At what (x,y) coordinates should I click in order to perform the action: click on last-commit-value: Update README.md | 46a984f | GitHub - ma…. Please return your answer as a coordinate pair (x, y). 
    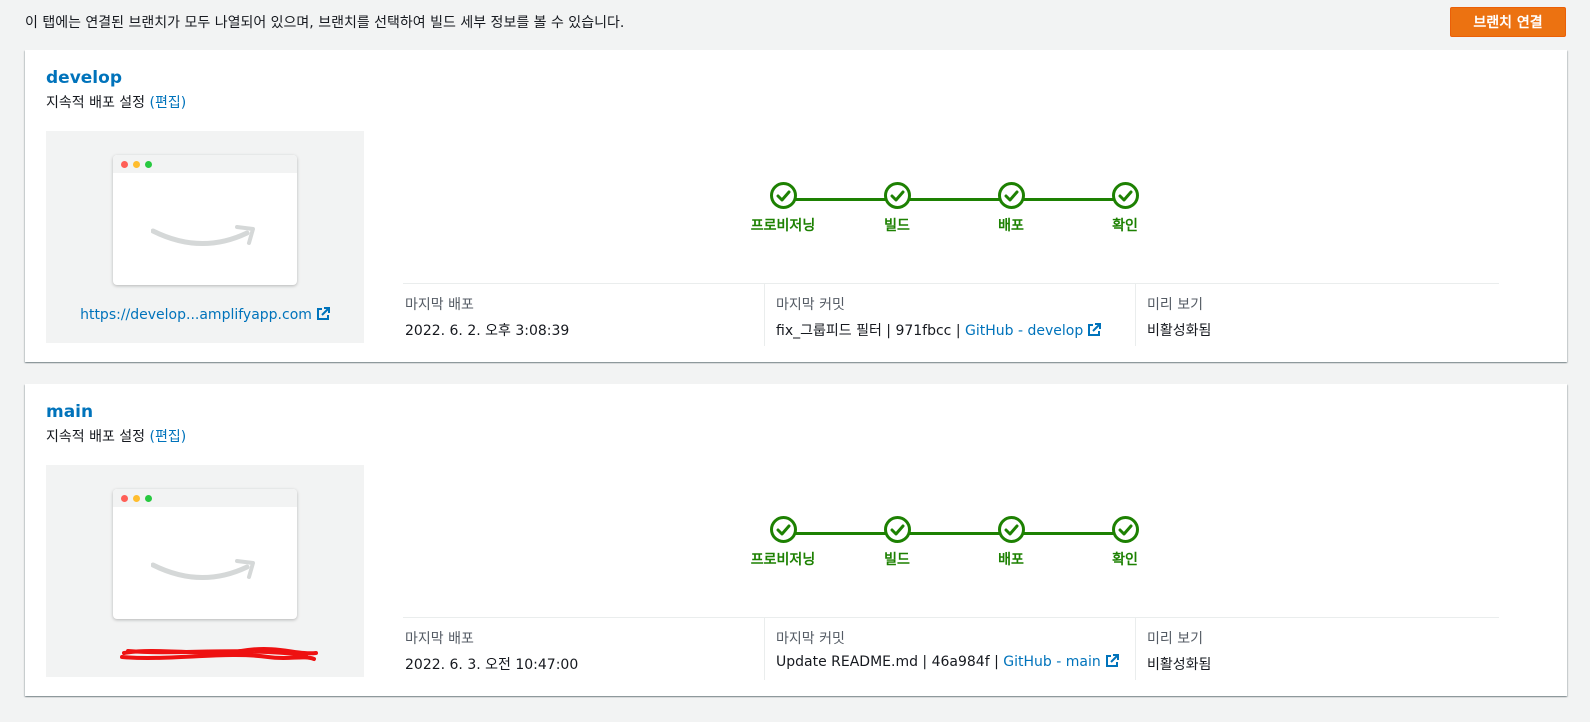
    Looking at the image, I should click on (947, 663).